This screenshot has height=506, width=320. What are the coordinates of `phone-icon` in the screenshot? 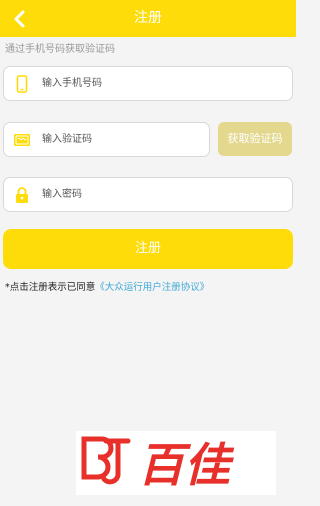 It's located at (22, 84).